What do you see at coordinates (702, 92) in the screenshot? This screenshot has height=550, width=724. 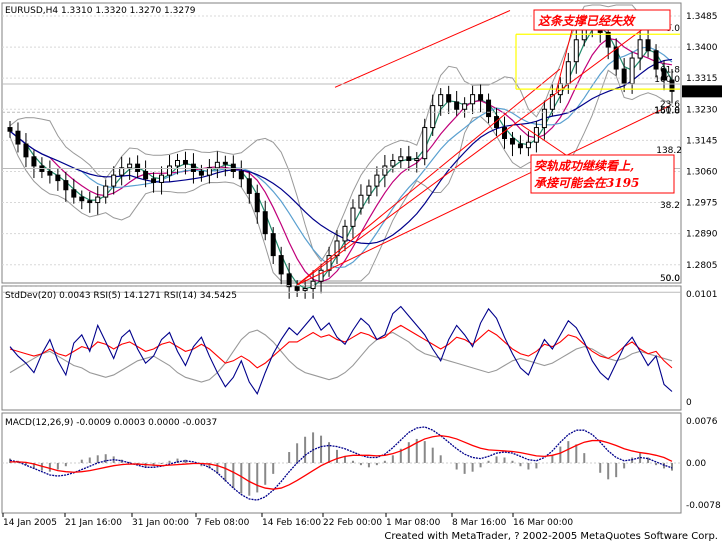 I see `last-price-label: 1.3279` at bounding box center [702, 92].